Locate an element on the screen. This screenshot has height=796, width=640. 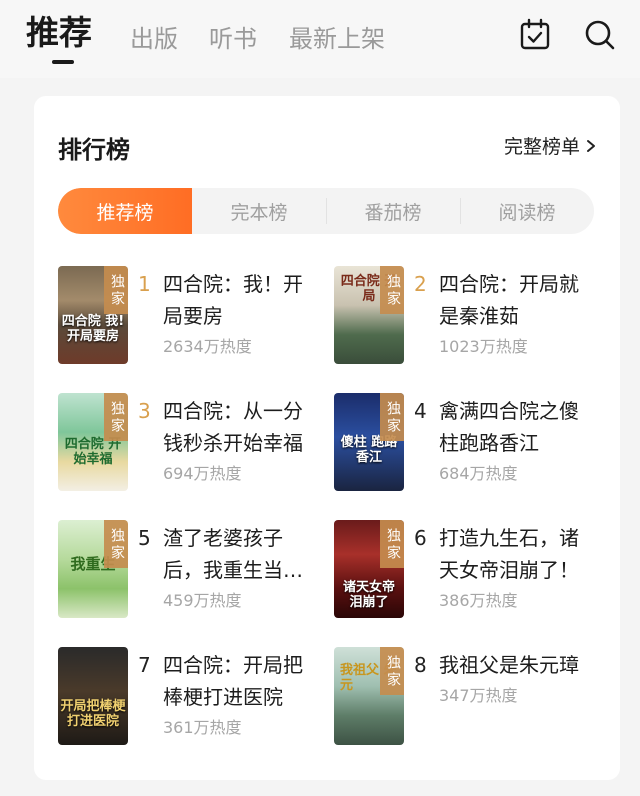
cover-title: 四合院 我!开局要房 is located at coordinates (93, 329).